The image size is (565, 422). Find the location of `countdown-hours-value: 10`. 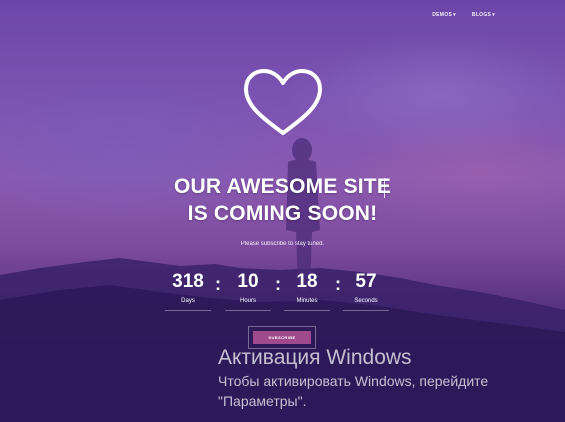

countdown-hours-value: 10 is located at coordinates (248, 281).